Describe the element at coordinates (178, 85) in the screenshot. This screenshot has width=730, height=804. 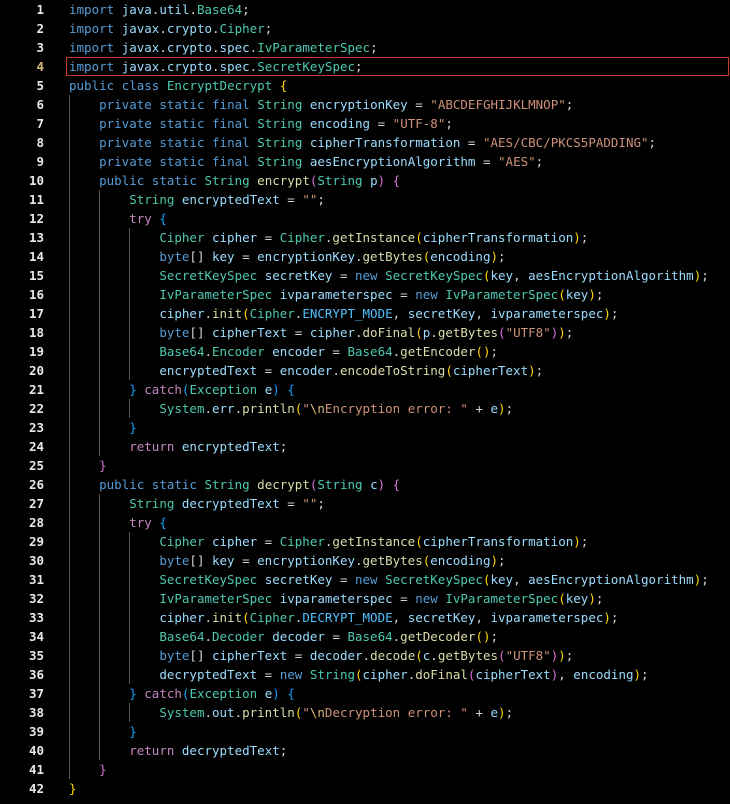
I see `code-text: public class EncryptDecrypt {` at that location.